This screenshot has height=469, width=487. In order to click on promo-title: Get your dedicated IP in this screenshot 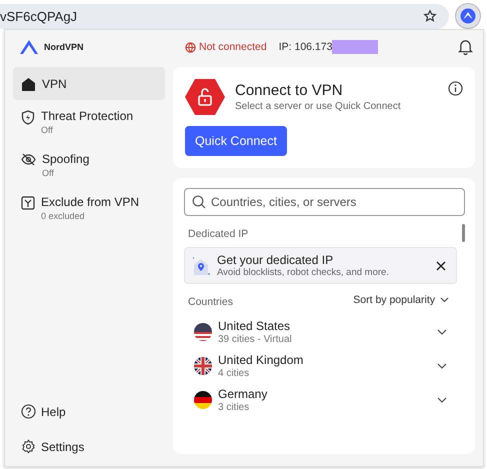, I will do `click(275, 260)`.